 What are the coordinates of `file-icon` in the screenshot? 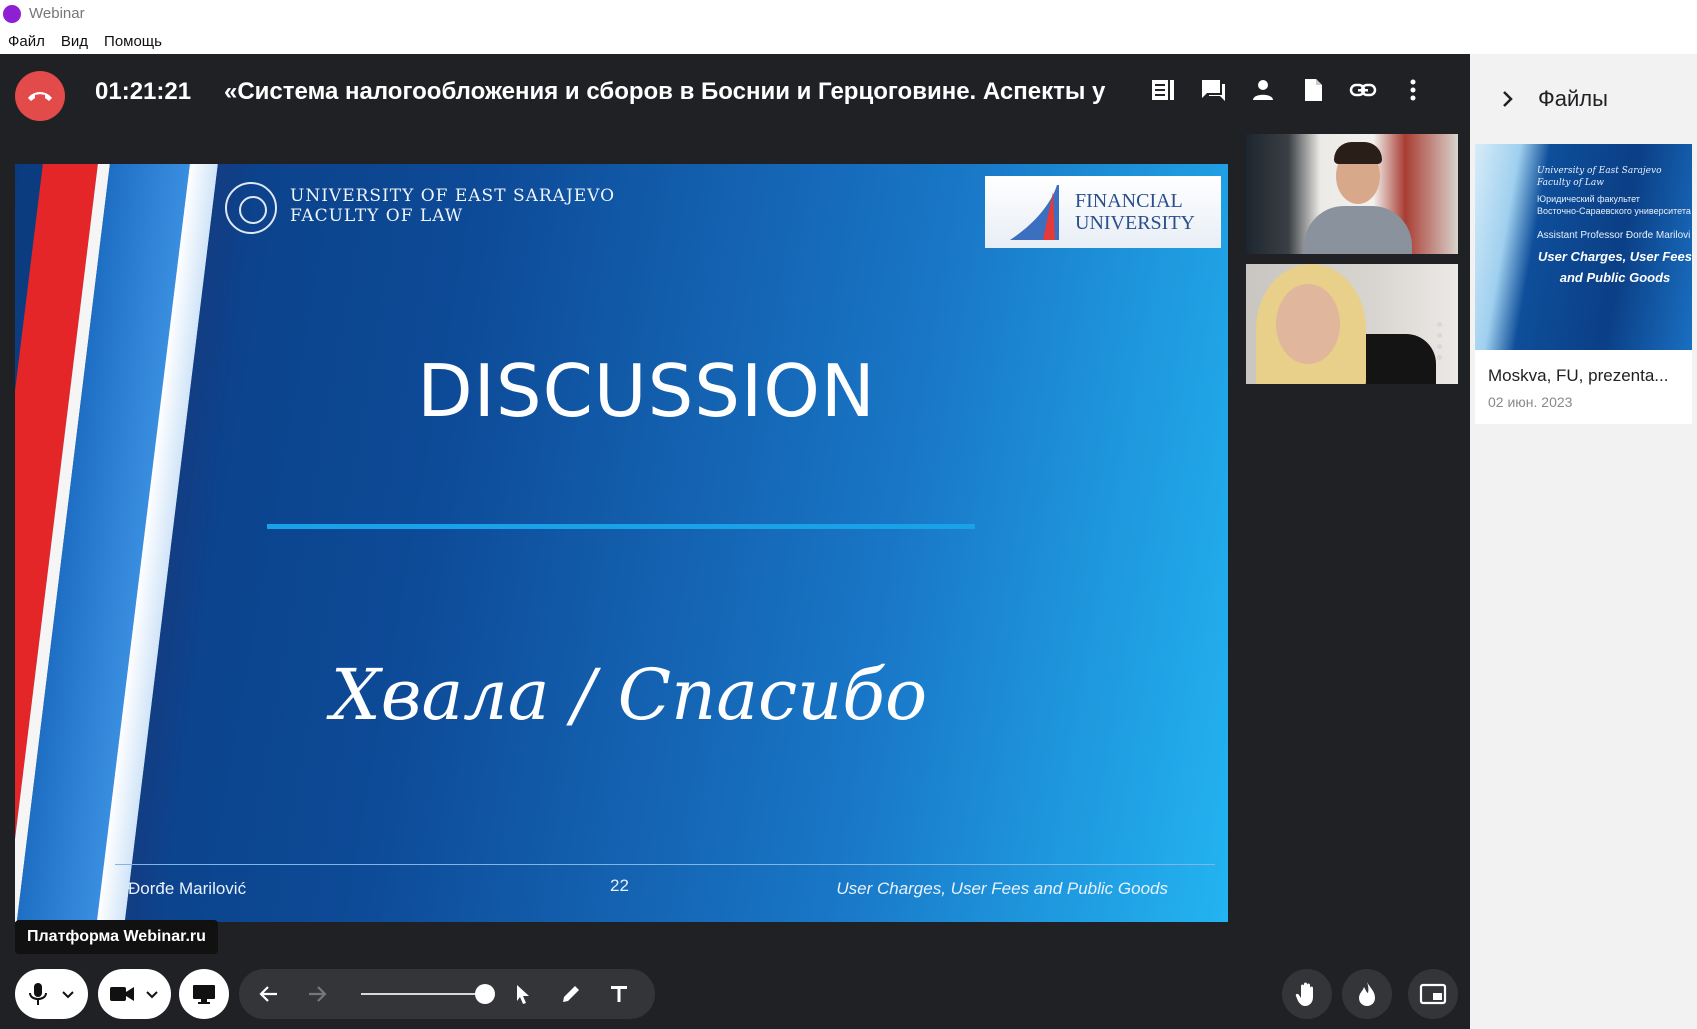 It's located at (1313, 90).